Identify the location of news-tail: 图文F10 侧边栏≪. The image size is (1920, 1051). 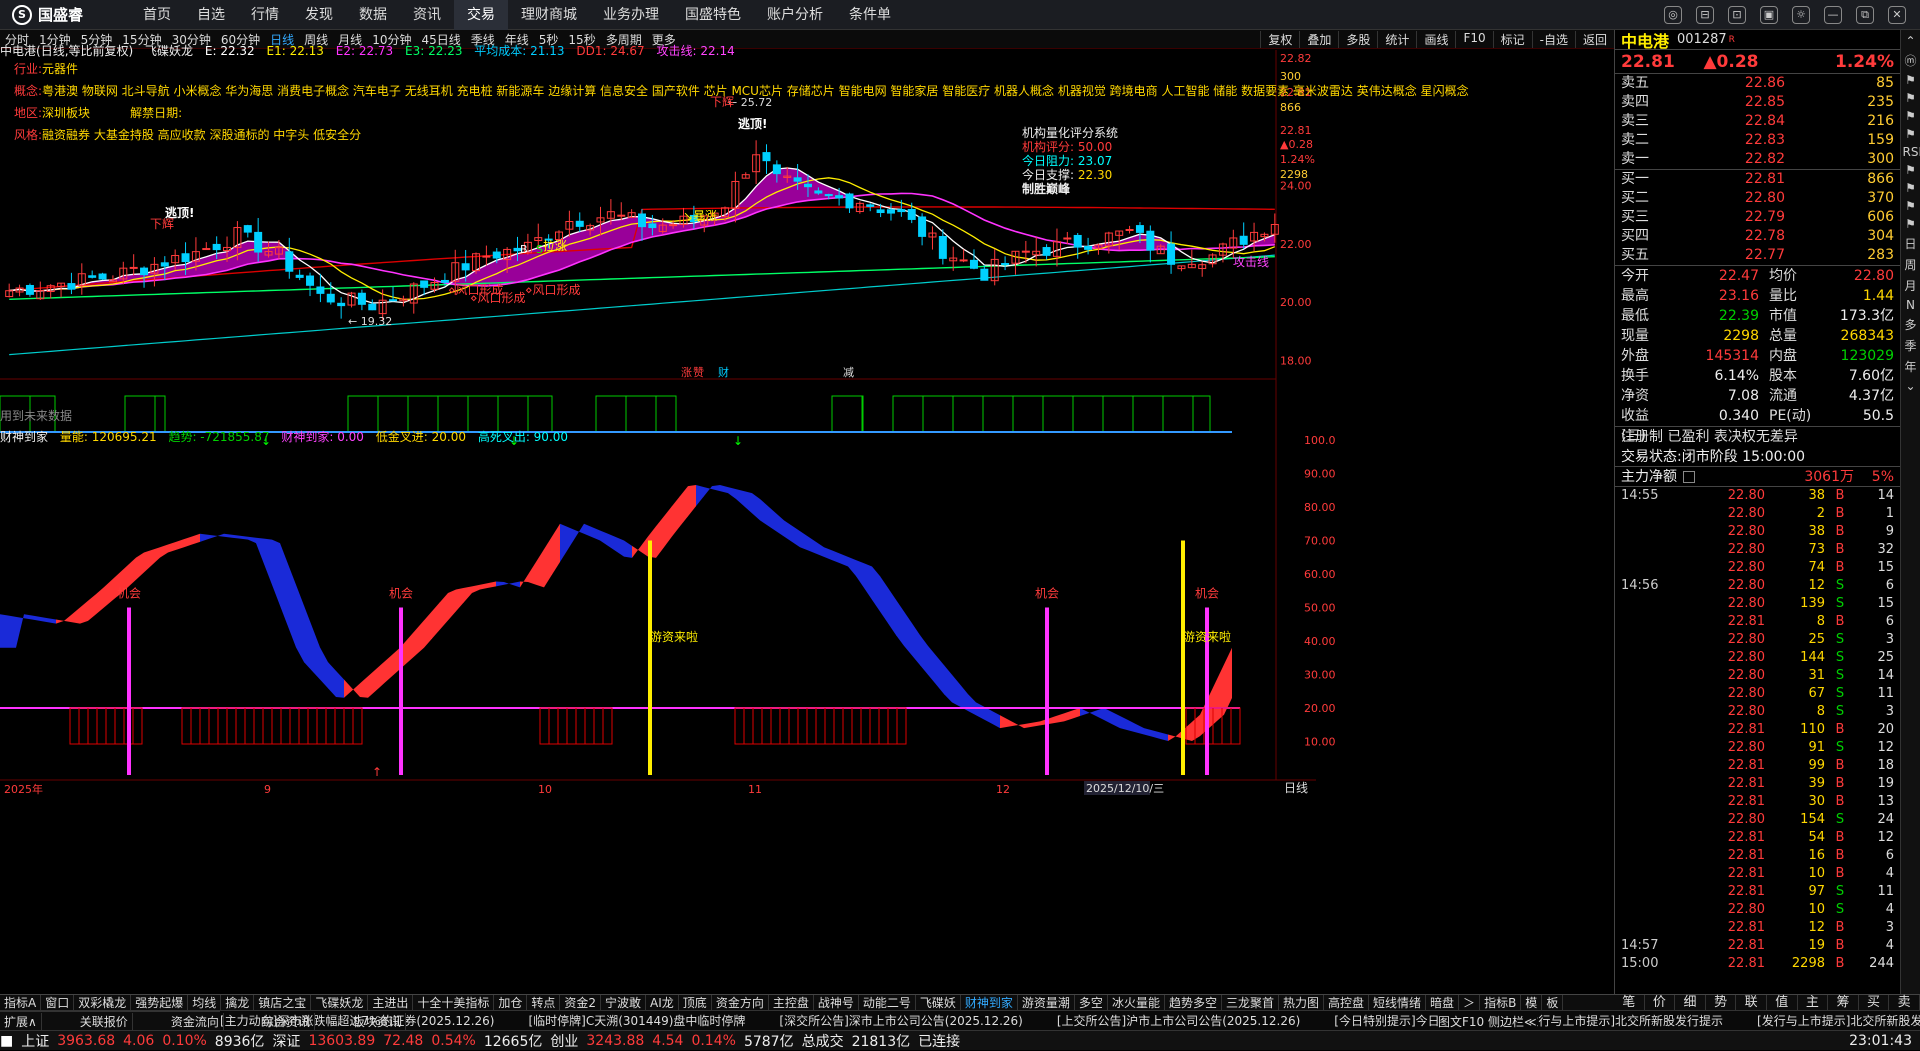
(1487, 1021).